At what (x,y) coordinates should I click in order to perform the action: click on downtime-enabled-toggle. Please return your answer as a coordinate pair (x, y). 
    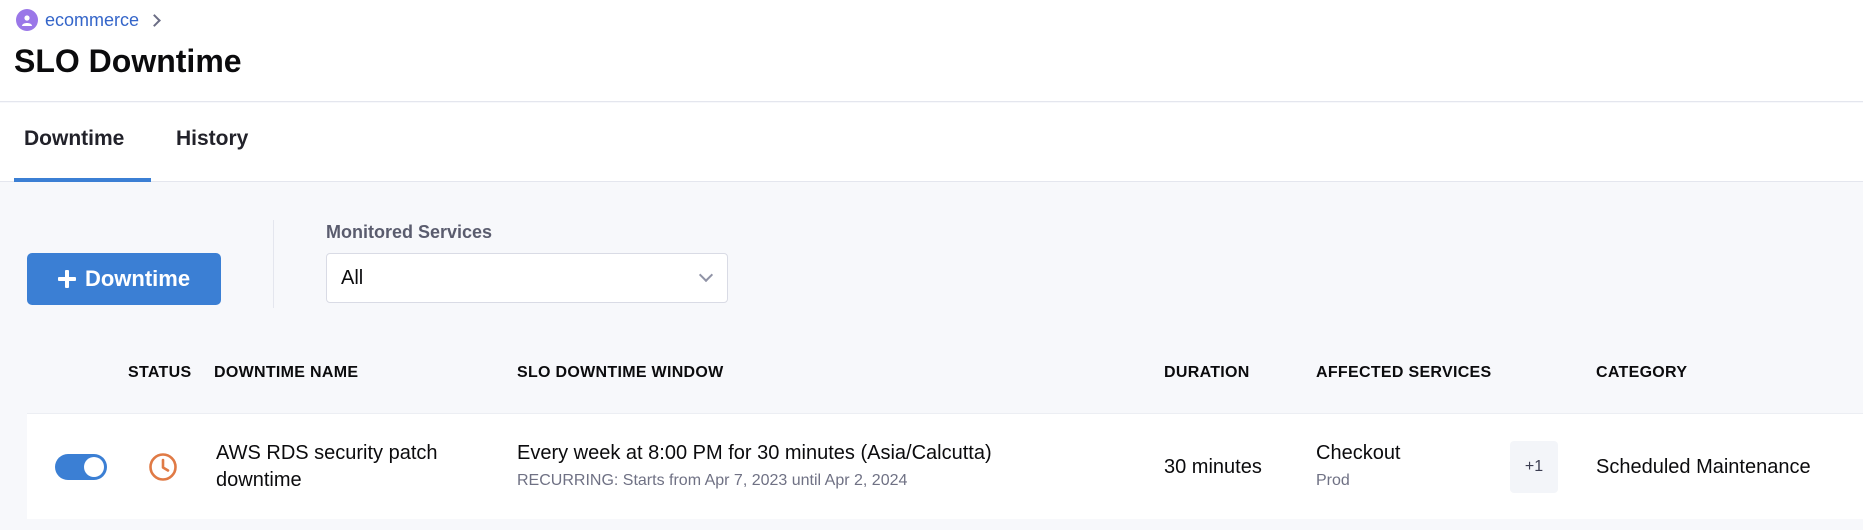
    Looking at the image, I should click on (81, 467).